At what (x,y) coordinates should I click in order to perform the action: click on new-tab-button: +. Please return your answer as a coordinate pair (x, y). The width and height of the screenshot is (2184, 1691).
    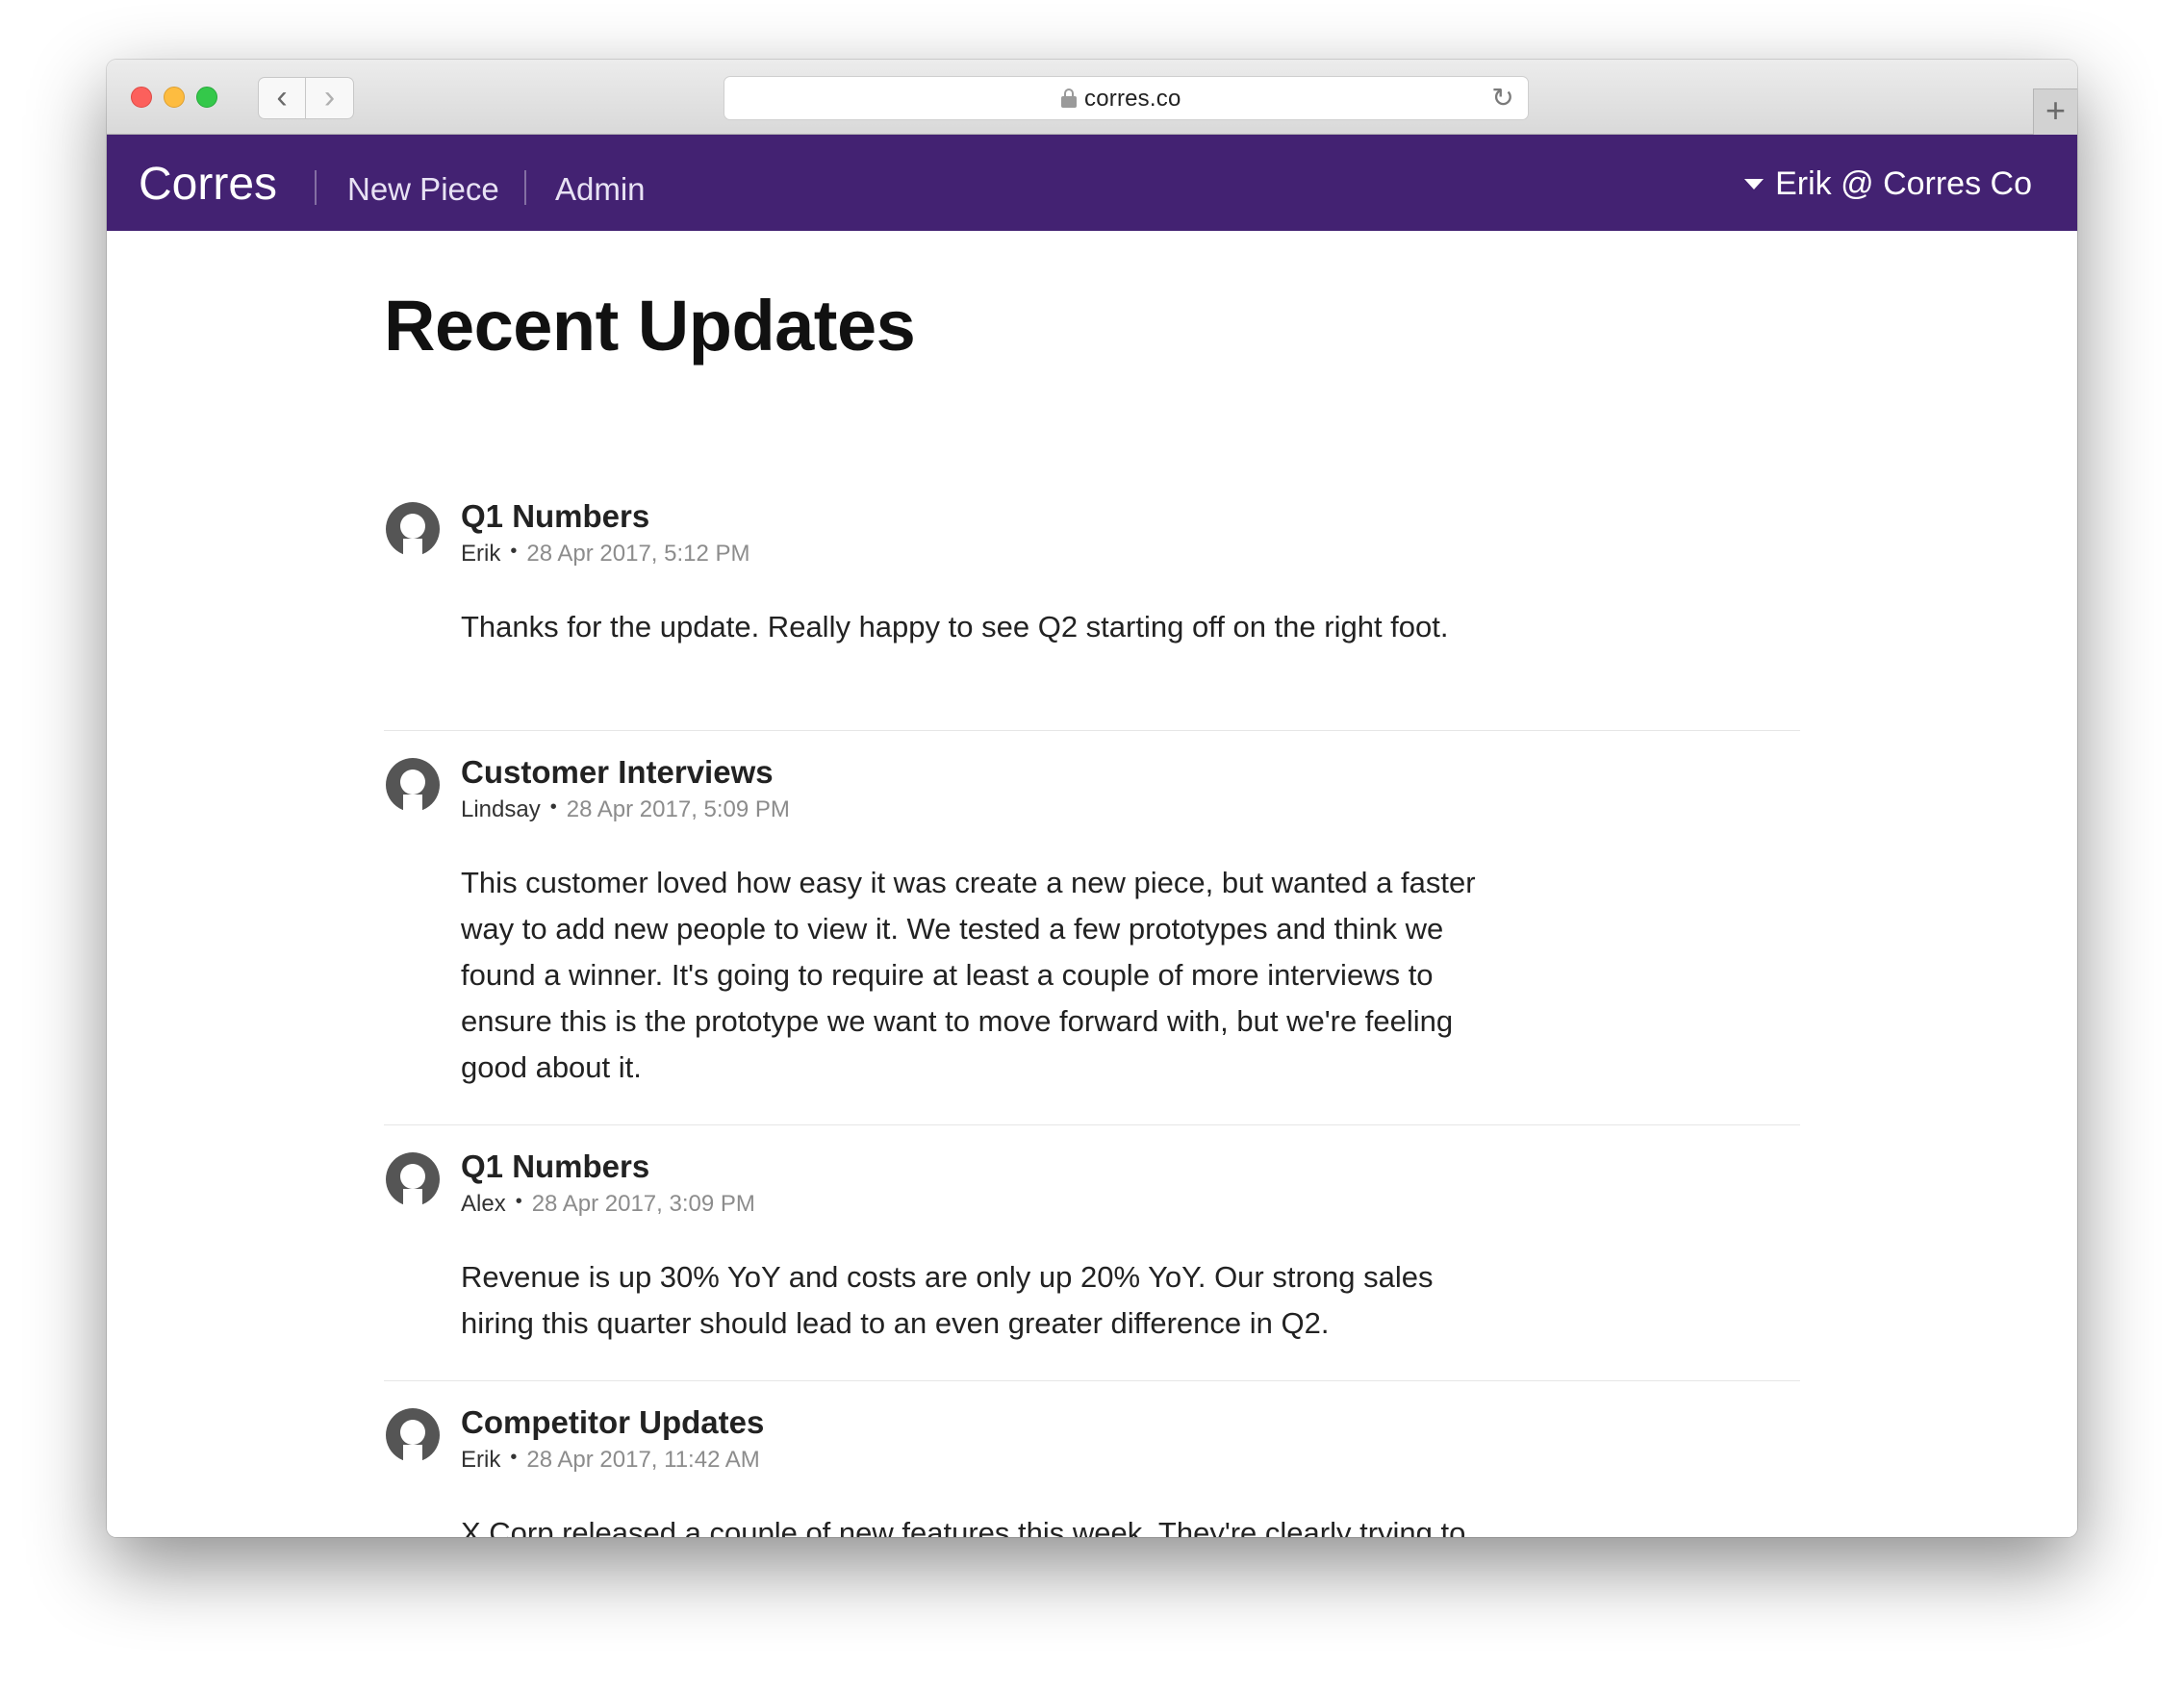
    Looking at the image, I should click on (2055, 112).